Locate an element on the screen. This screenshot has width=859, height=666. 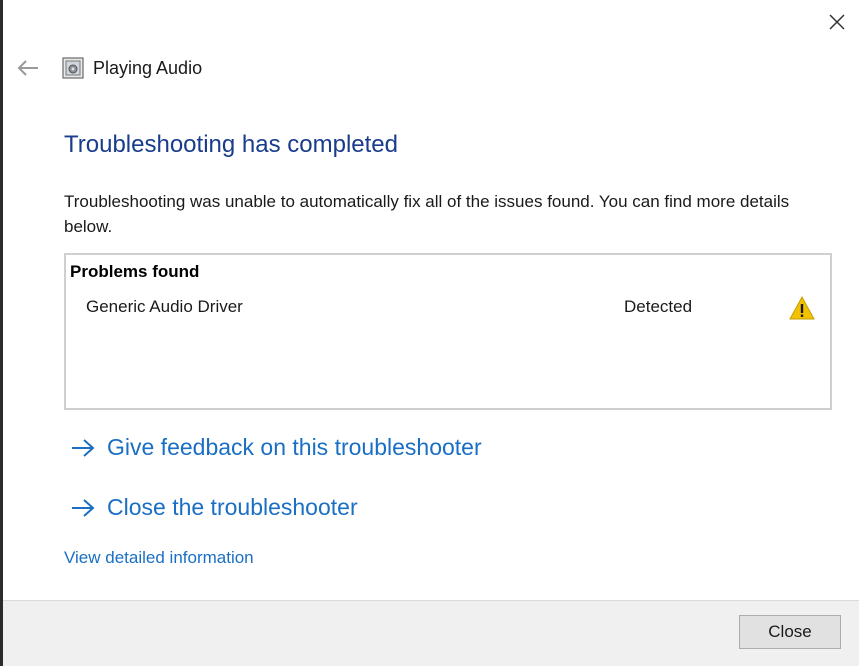
give-feedback-link: Give feedback on this troubleshooter is located at coordinates (275, 447).